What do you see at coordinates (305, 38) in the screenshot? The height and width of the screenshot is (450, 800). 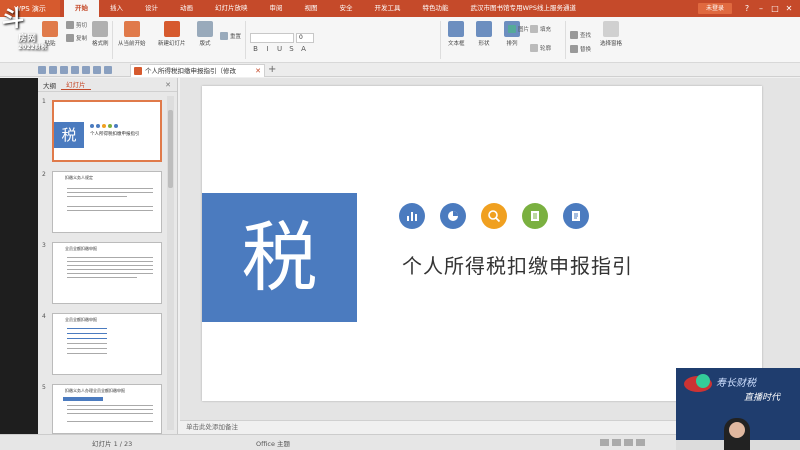 I see `font-size-select: 0` at bounding box center [305, 38].